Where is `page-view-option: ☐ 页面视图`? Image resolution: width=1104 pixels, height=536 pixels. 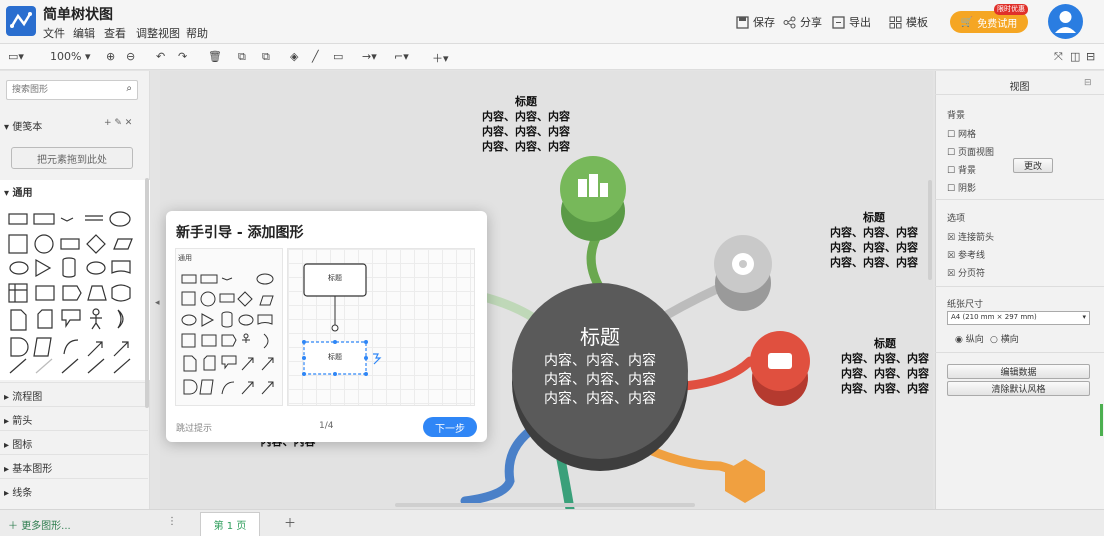
page-view-option: ☐ 页面视图 is located at coordinates (970, 151).